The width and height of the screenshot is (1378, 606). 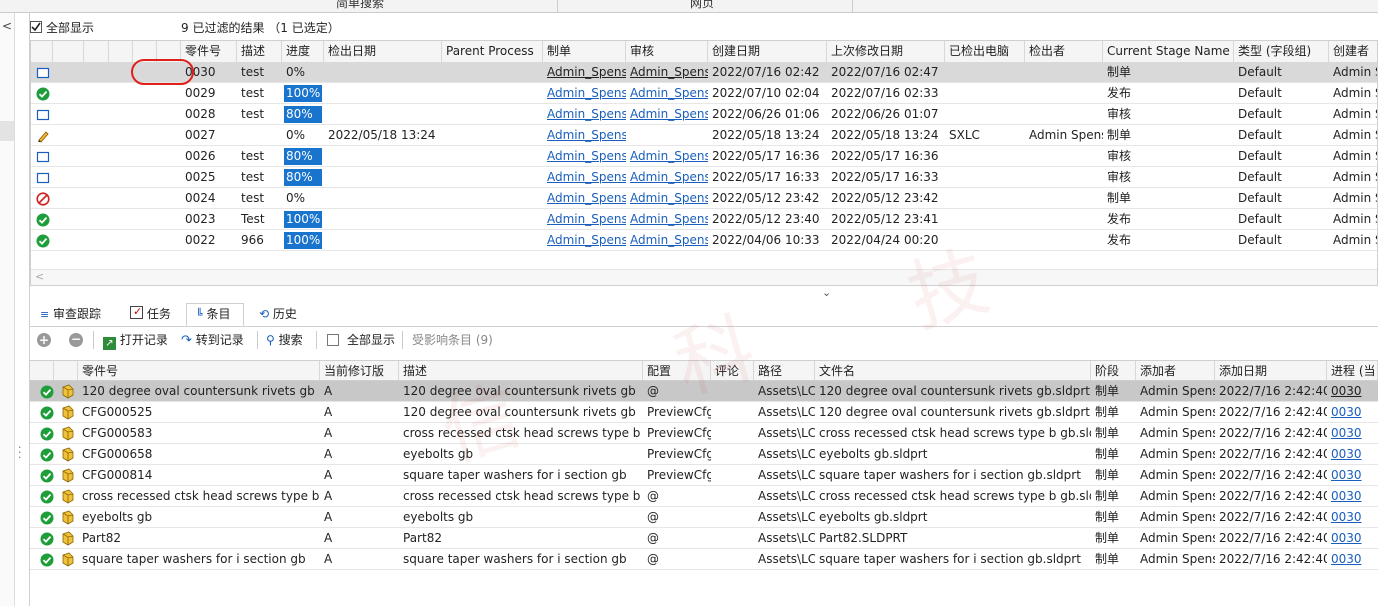 I want to click on tab-history: ⟲ 历史, so click(x=278, y=314).